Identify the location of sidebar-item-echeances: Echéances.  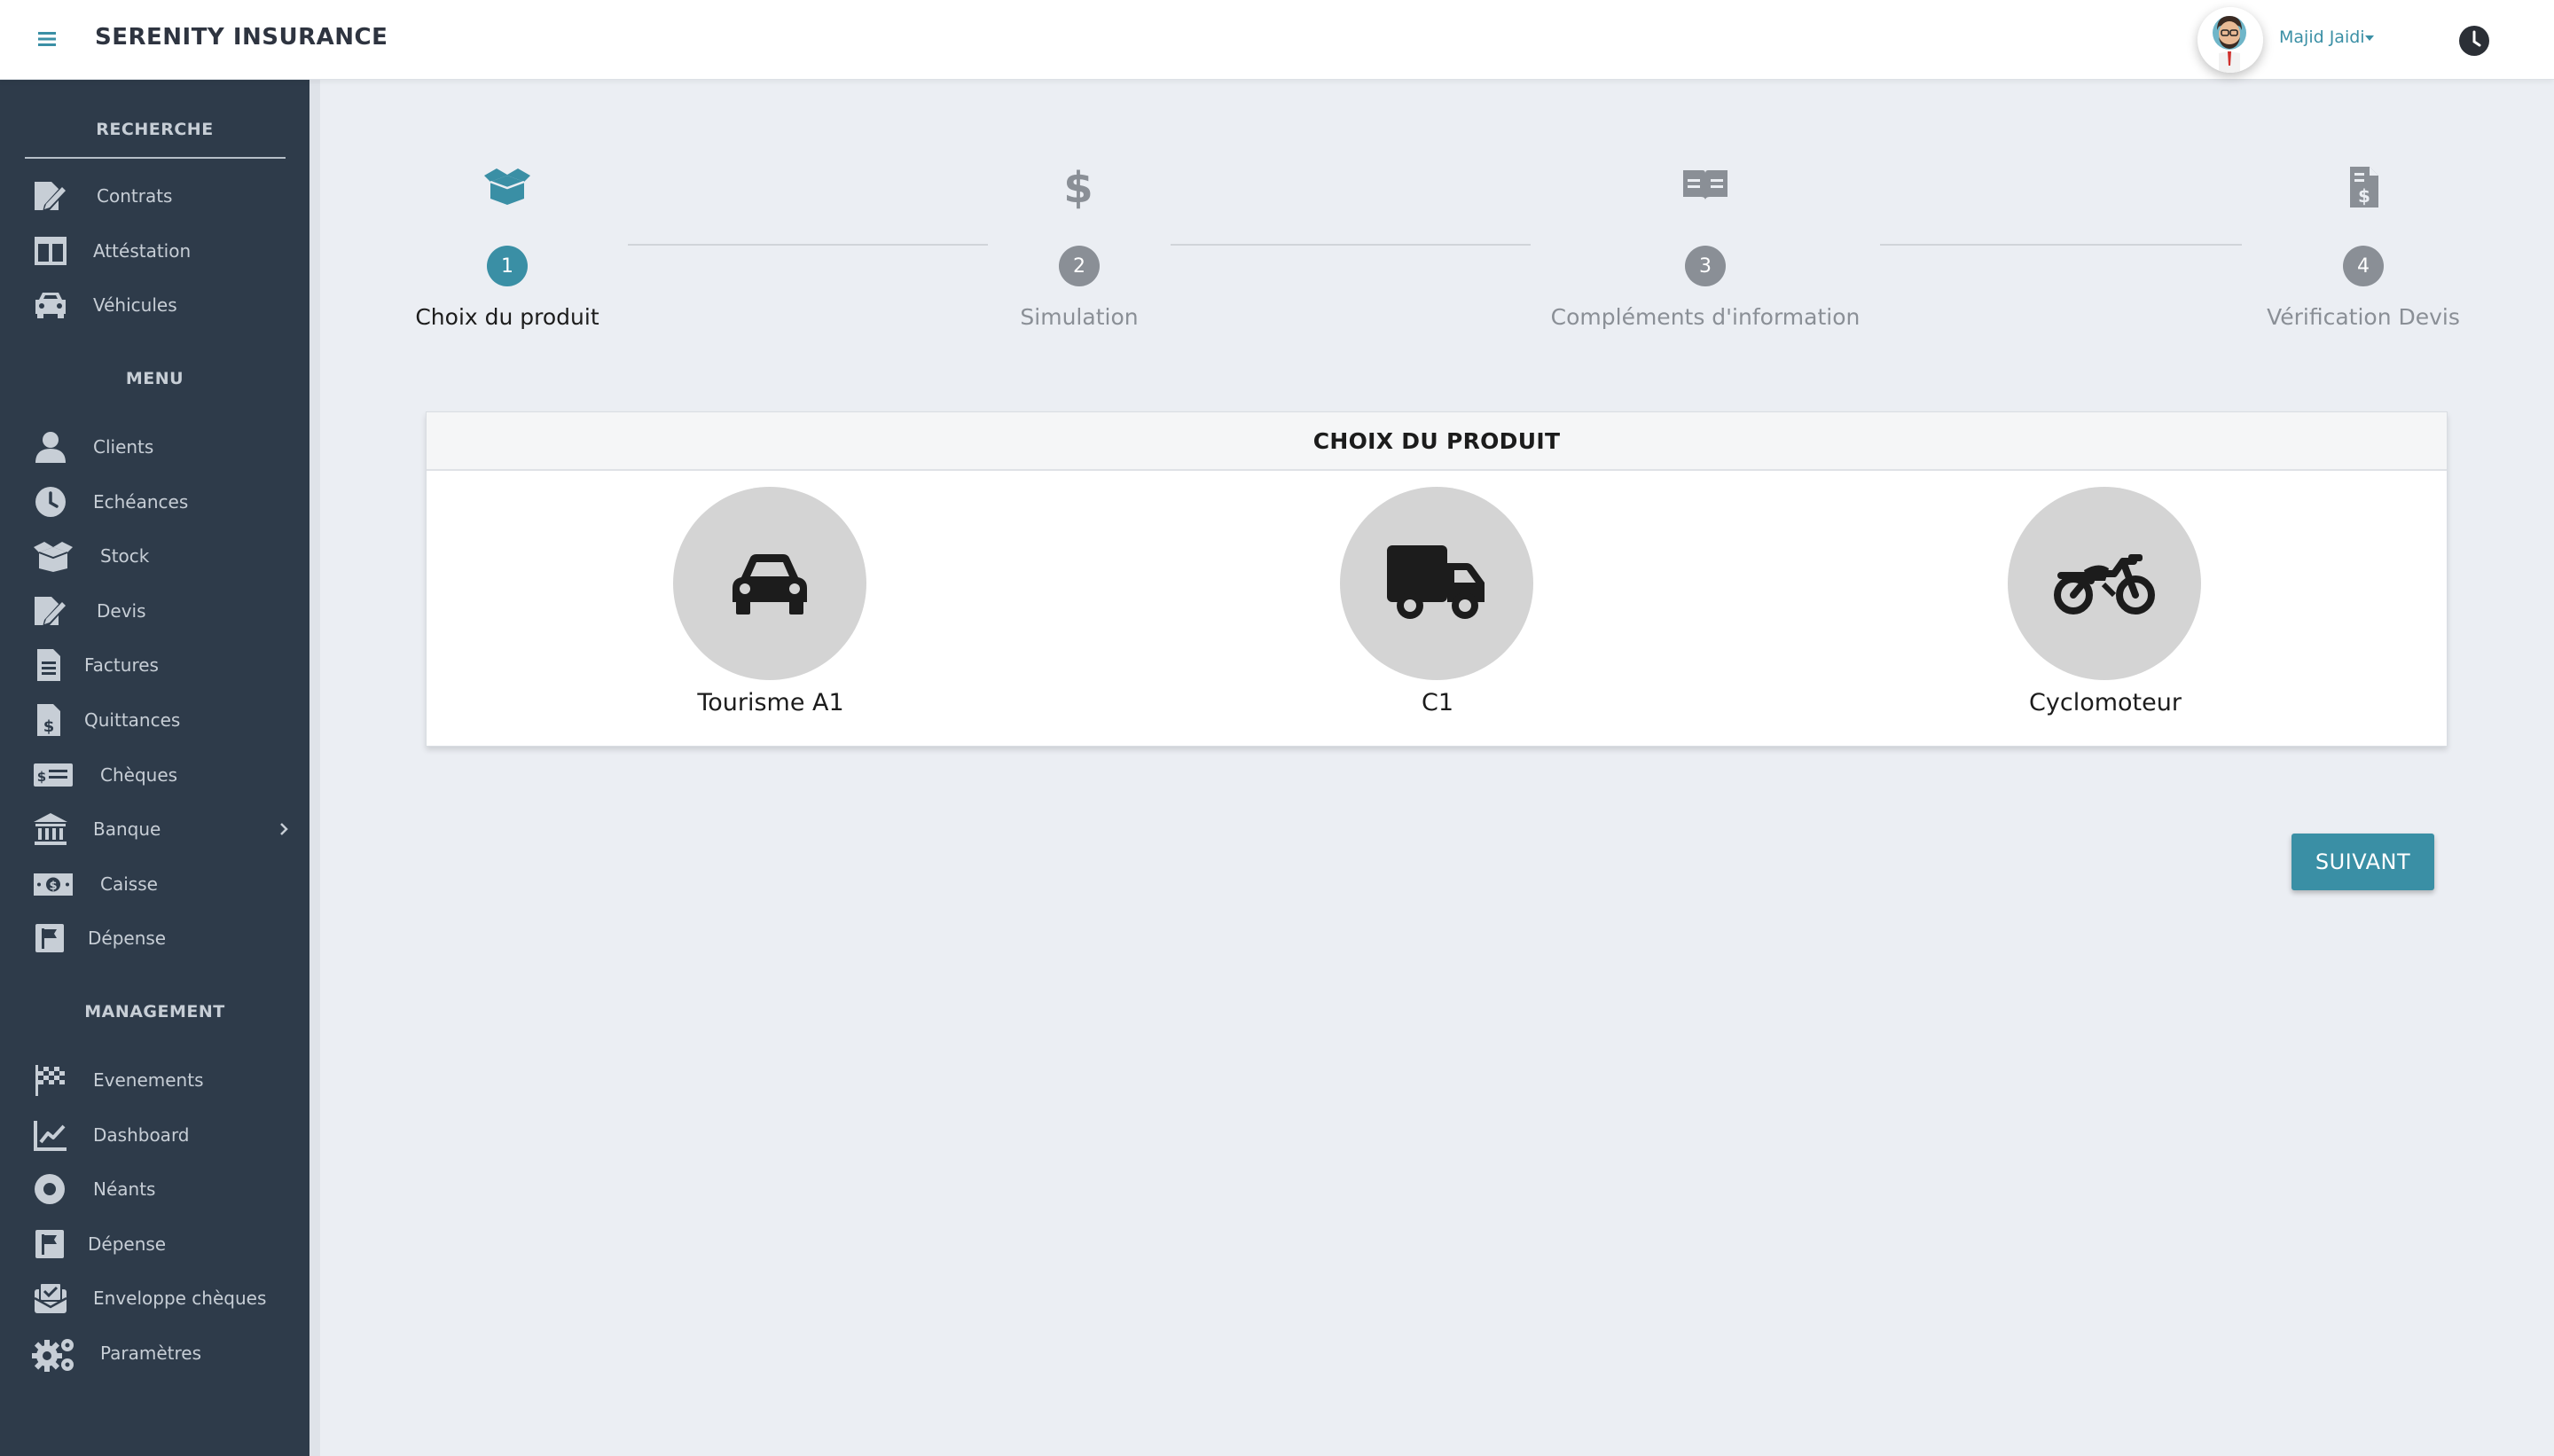
(154, 502).